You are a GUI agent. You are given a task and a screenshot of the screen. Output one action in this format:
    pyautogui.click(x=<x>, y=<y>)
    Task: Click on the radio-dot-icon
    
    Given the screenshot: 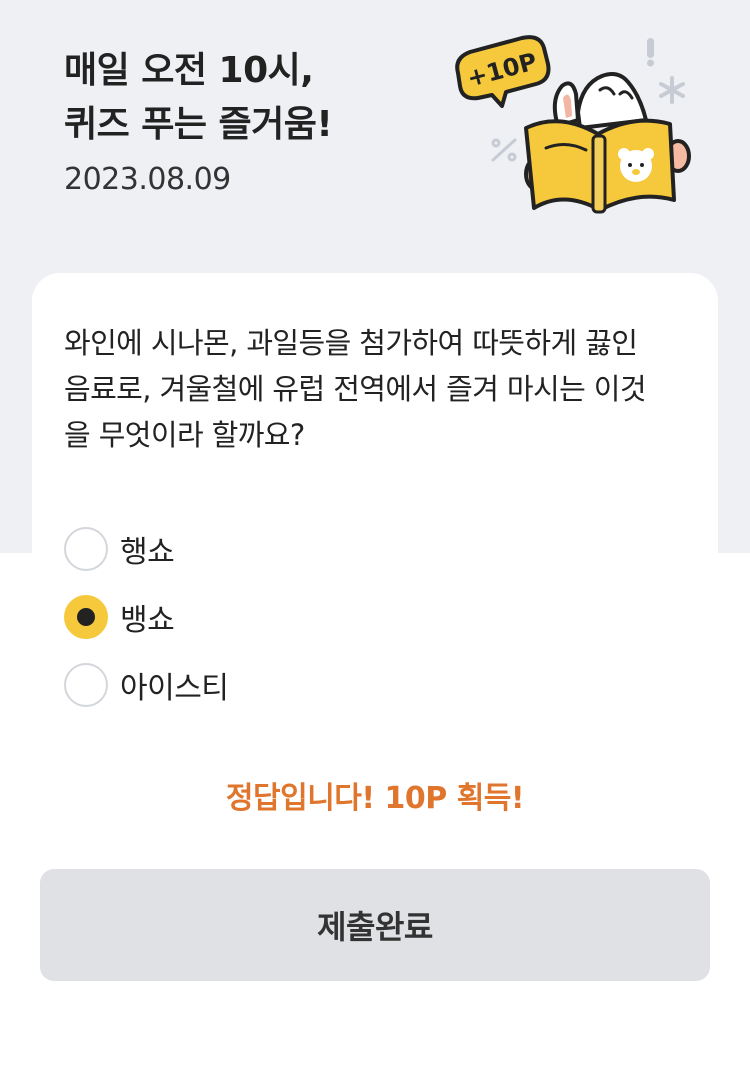 What is the action you would take?
    pyautogui.click(x=86, y=617)
    